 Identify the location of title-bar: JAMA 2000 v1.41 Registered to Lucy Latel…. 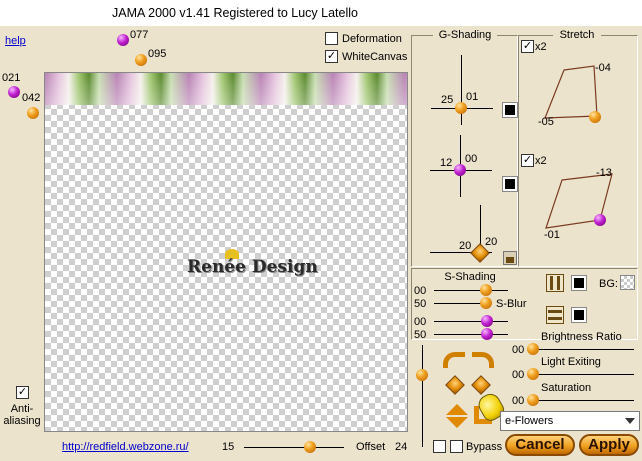
(321, 13).